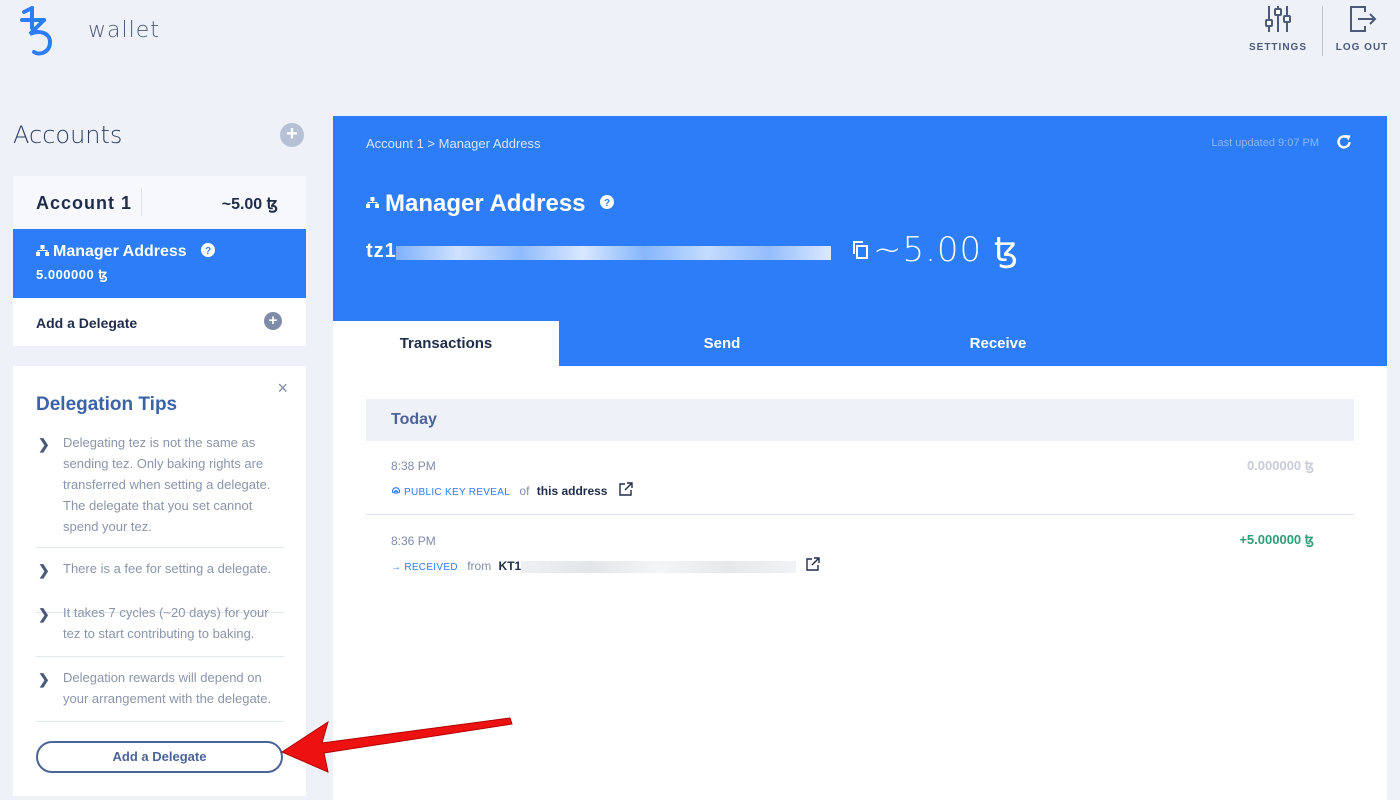 Image resolution: width=1400 pixels, height=800 pixels. What do you see at coordinates (282, 388) in the screenshot?
I see `close-icon: ×` at bounding box center [282, 388].